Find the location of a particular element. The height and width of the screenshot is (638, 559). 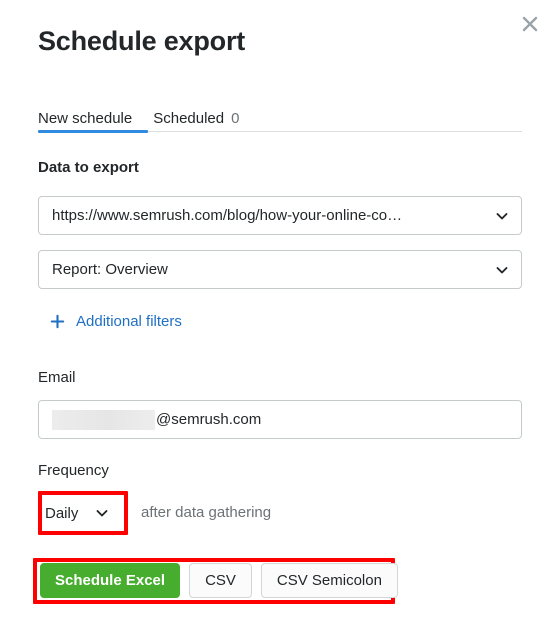

frequency-note: after data gathering is located at coordinates (206, 512).